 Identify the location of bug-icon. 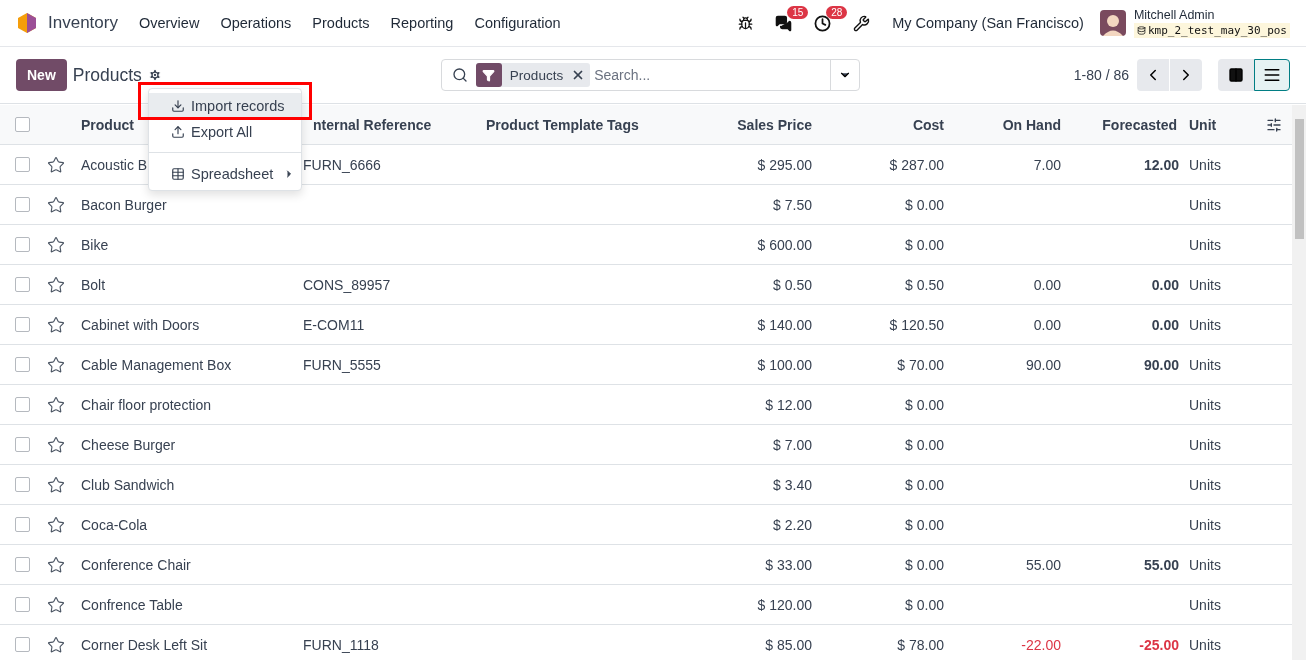
(746, 23).